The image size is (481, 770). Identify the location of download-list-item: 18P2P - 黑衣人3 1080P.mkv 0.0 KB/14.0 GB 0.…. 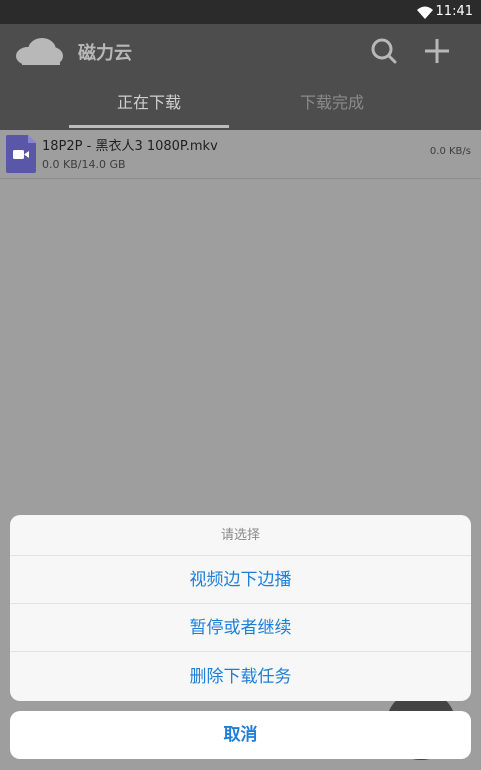
(240, 154).